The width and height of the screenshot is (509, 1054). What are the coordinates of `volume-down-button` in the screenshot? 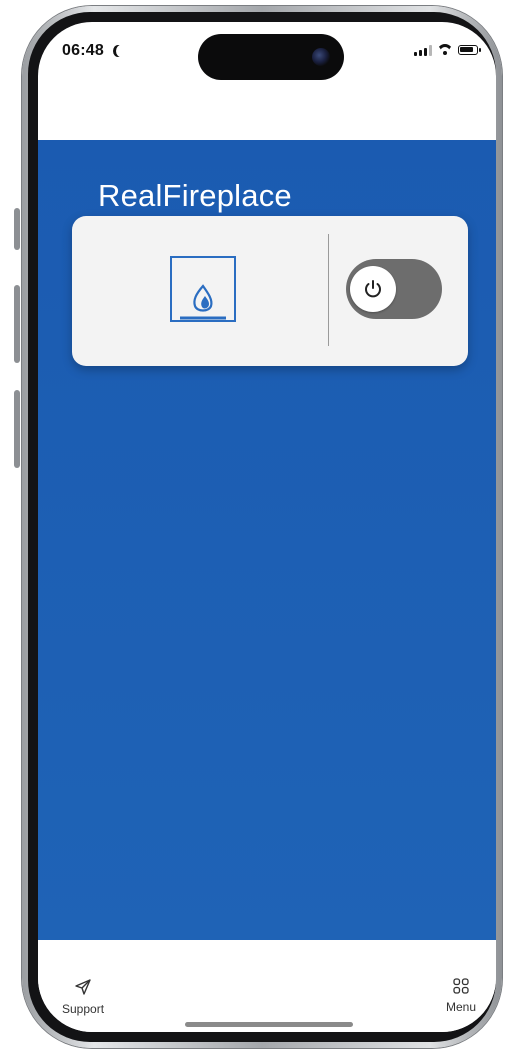 It's located at (17, 429).